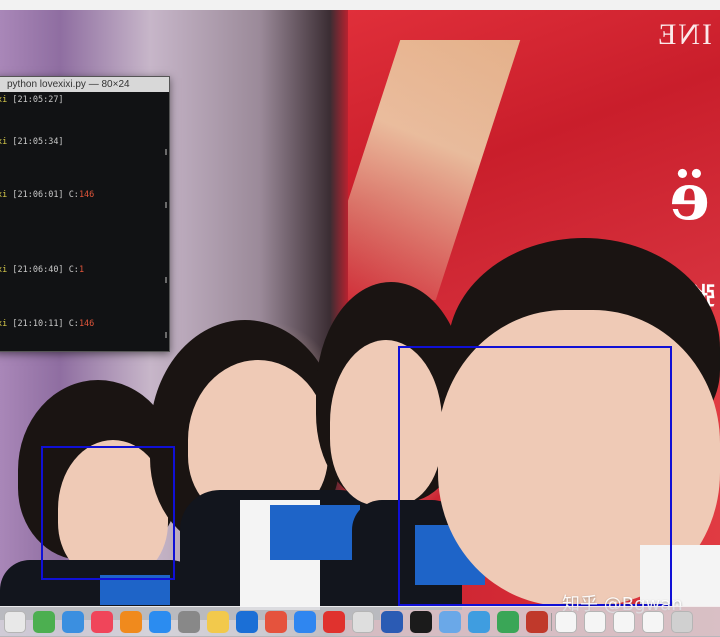 This screenshot has width=720, height=637. I want to click on terminal-line: xi [21:06:40] C:1, so click(42, 270).